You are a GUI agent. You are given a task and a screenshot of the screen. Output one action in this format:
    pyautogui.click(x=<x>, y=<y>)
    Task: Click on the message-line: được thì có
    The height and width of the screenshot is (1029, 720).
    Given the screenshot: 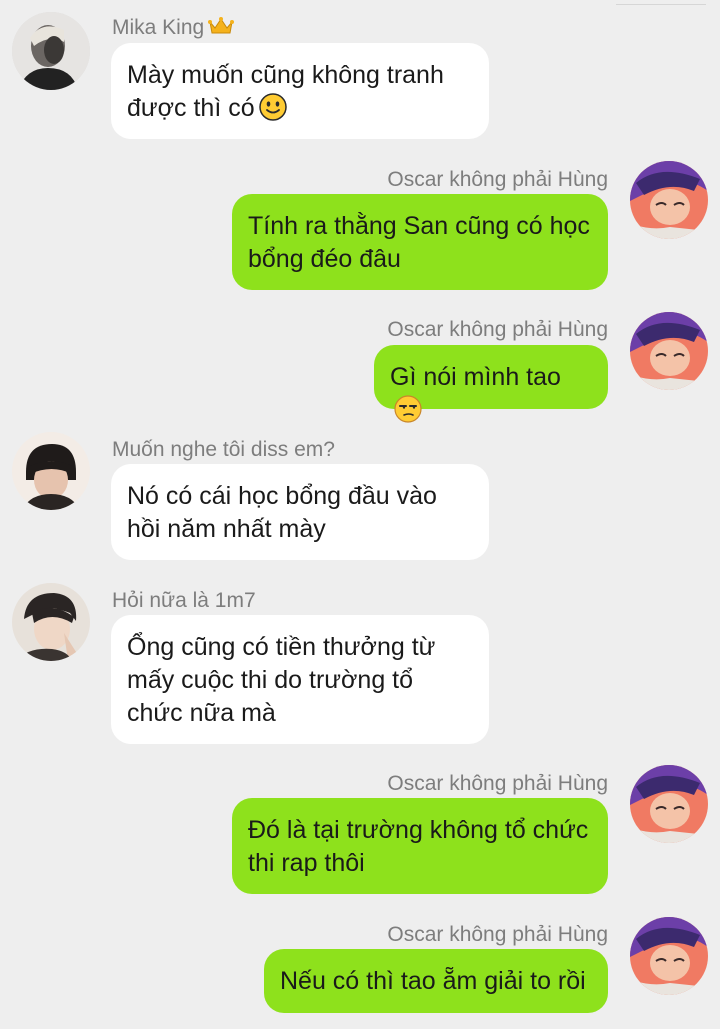 What is the action you would take?
    pyautogui.click(x=300, y=108)
    